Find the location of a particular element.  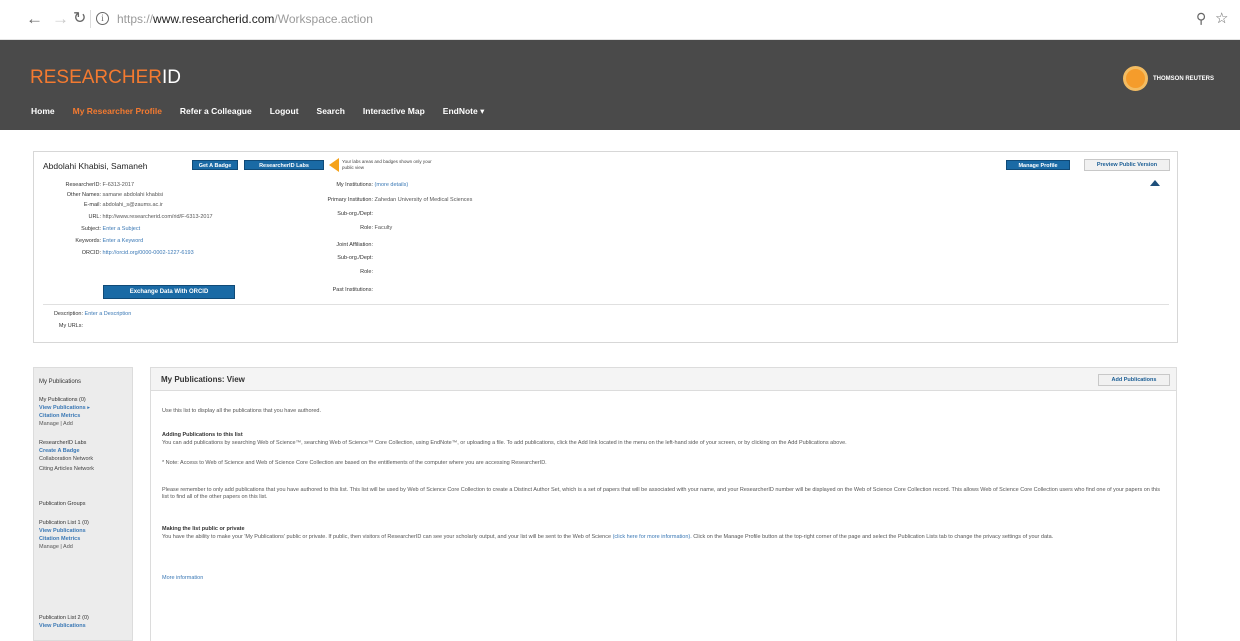

public-heading: Making the list public or private is located at coordinates (203, 529).